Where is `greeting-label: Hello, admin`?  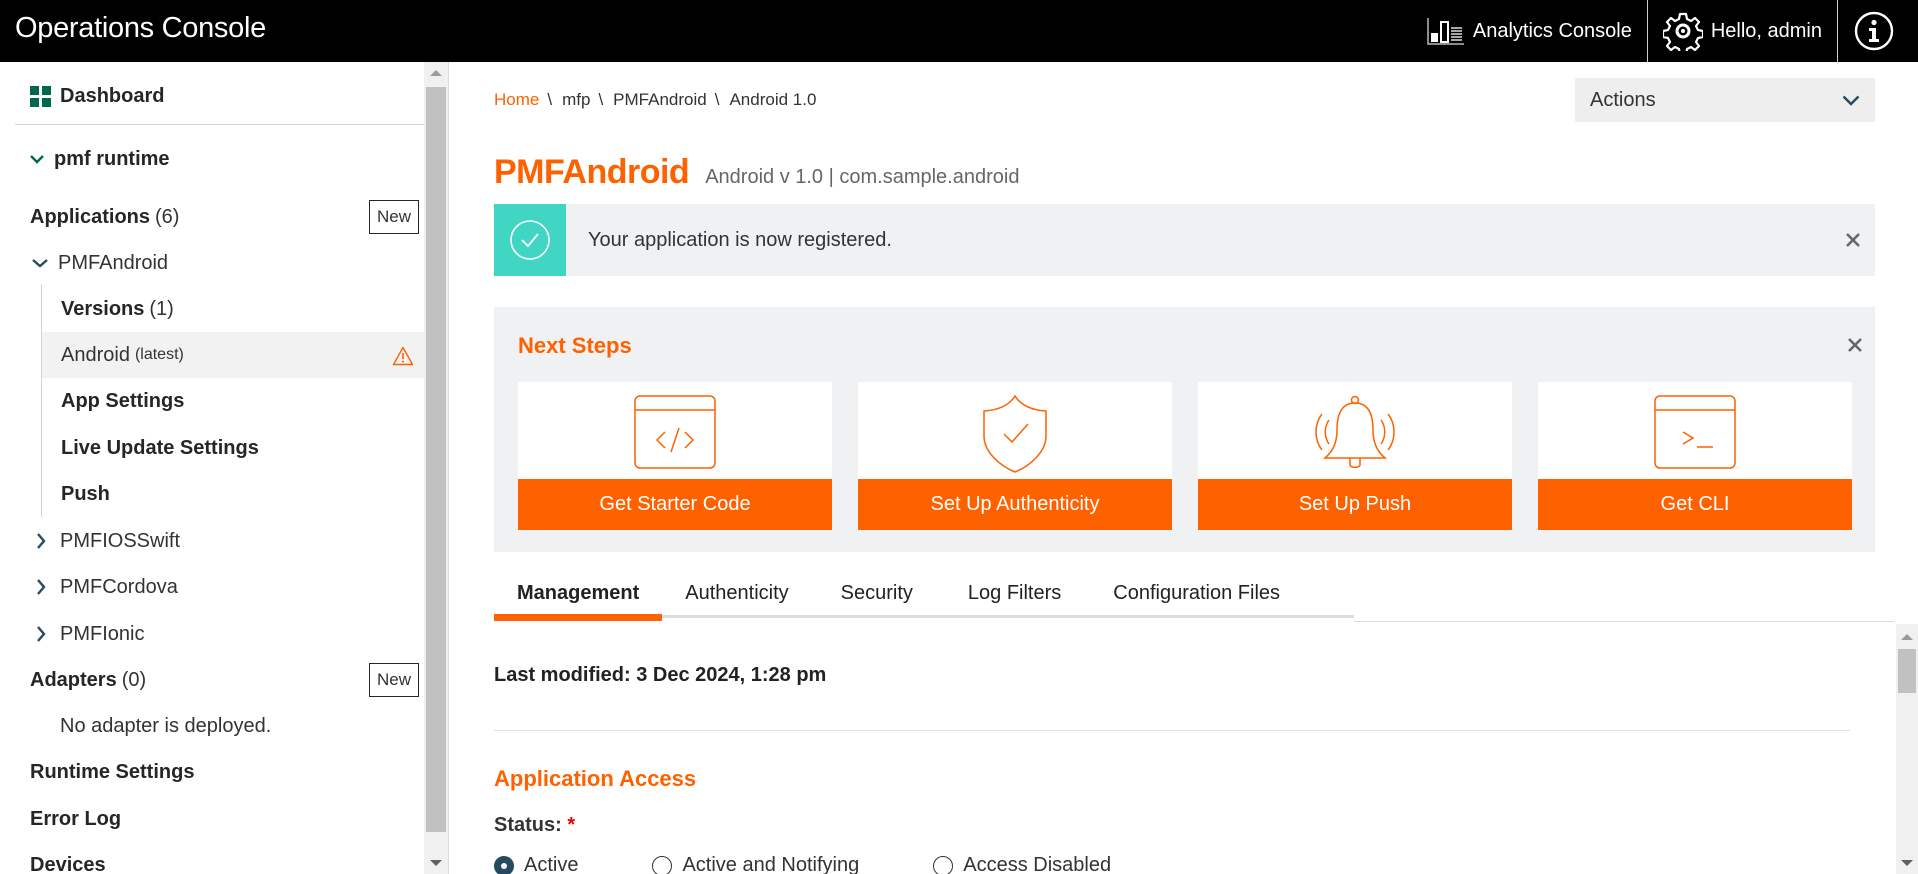 greeting-label: Hello, admin is located at coordinates (1766, 30).